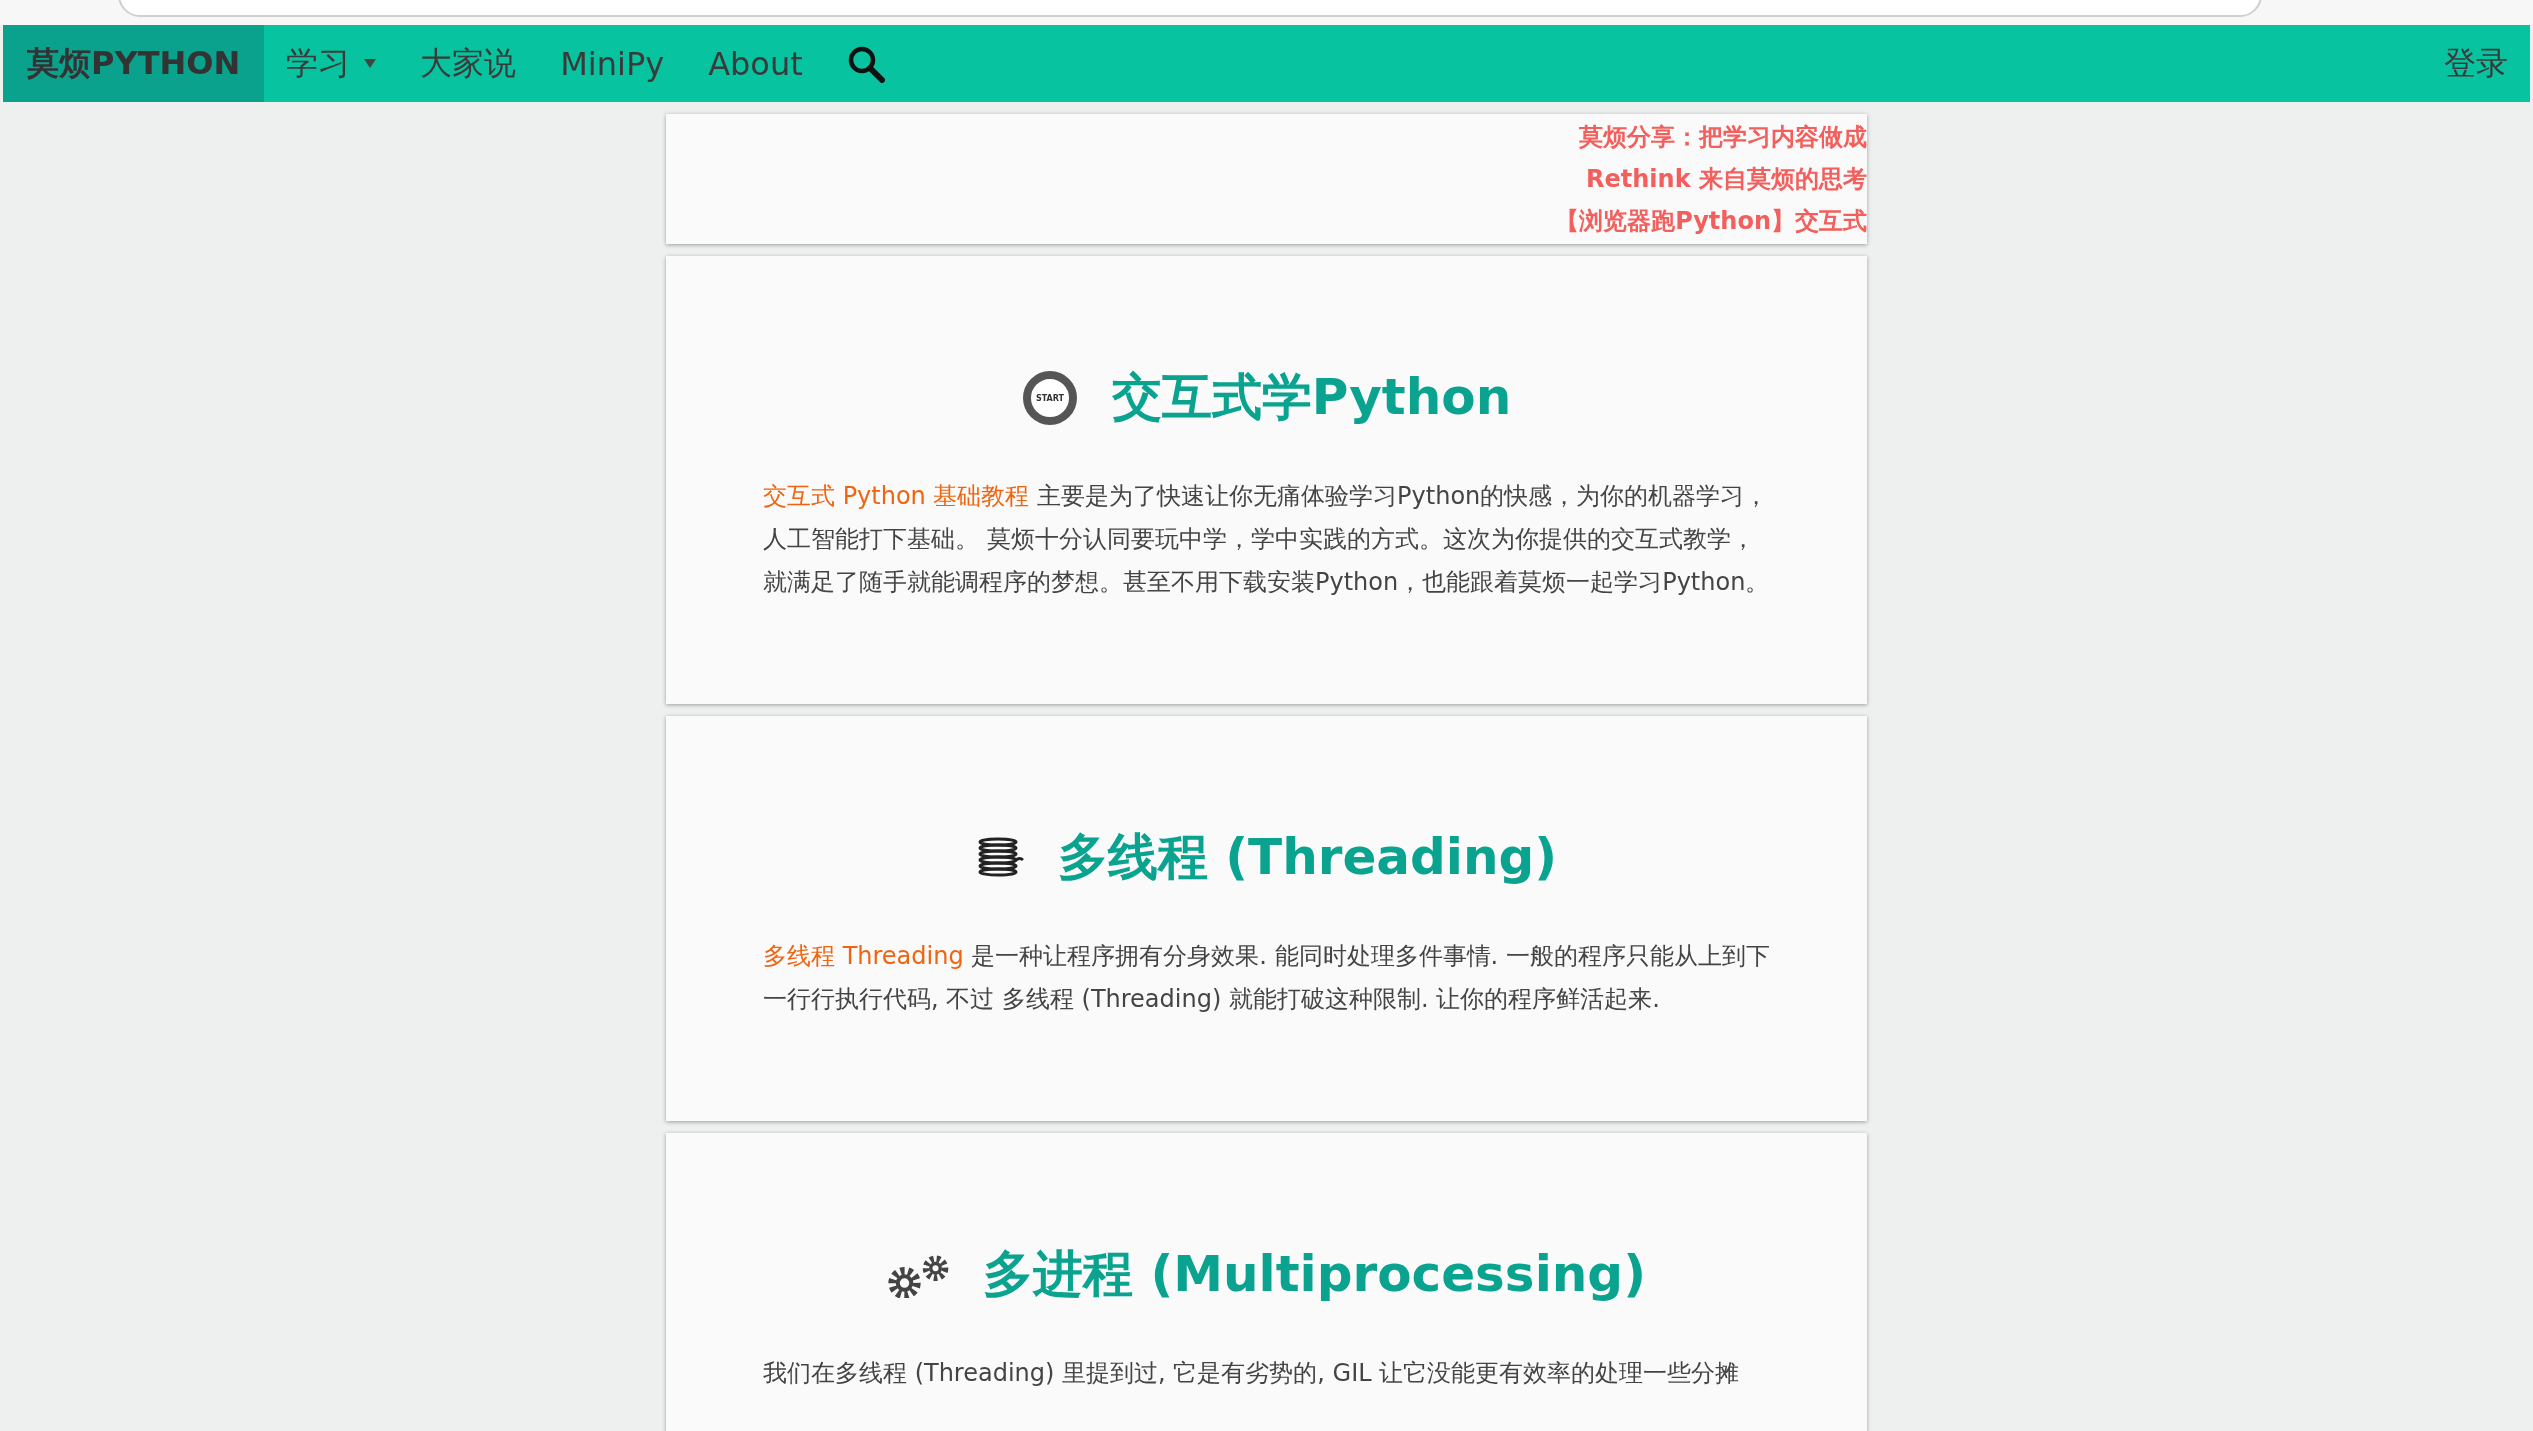  What do you see at coordinates (1314, 1274) in the screenshot?
I see `card-title: 多进程 (Multiprocessing)` at bounding box center [1314, 1274].